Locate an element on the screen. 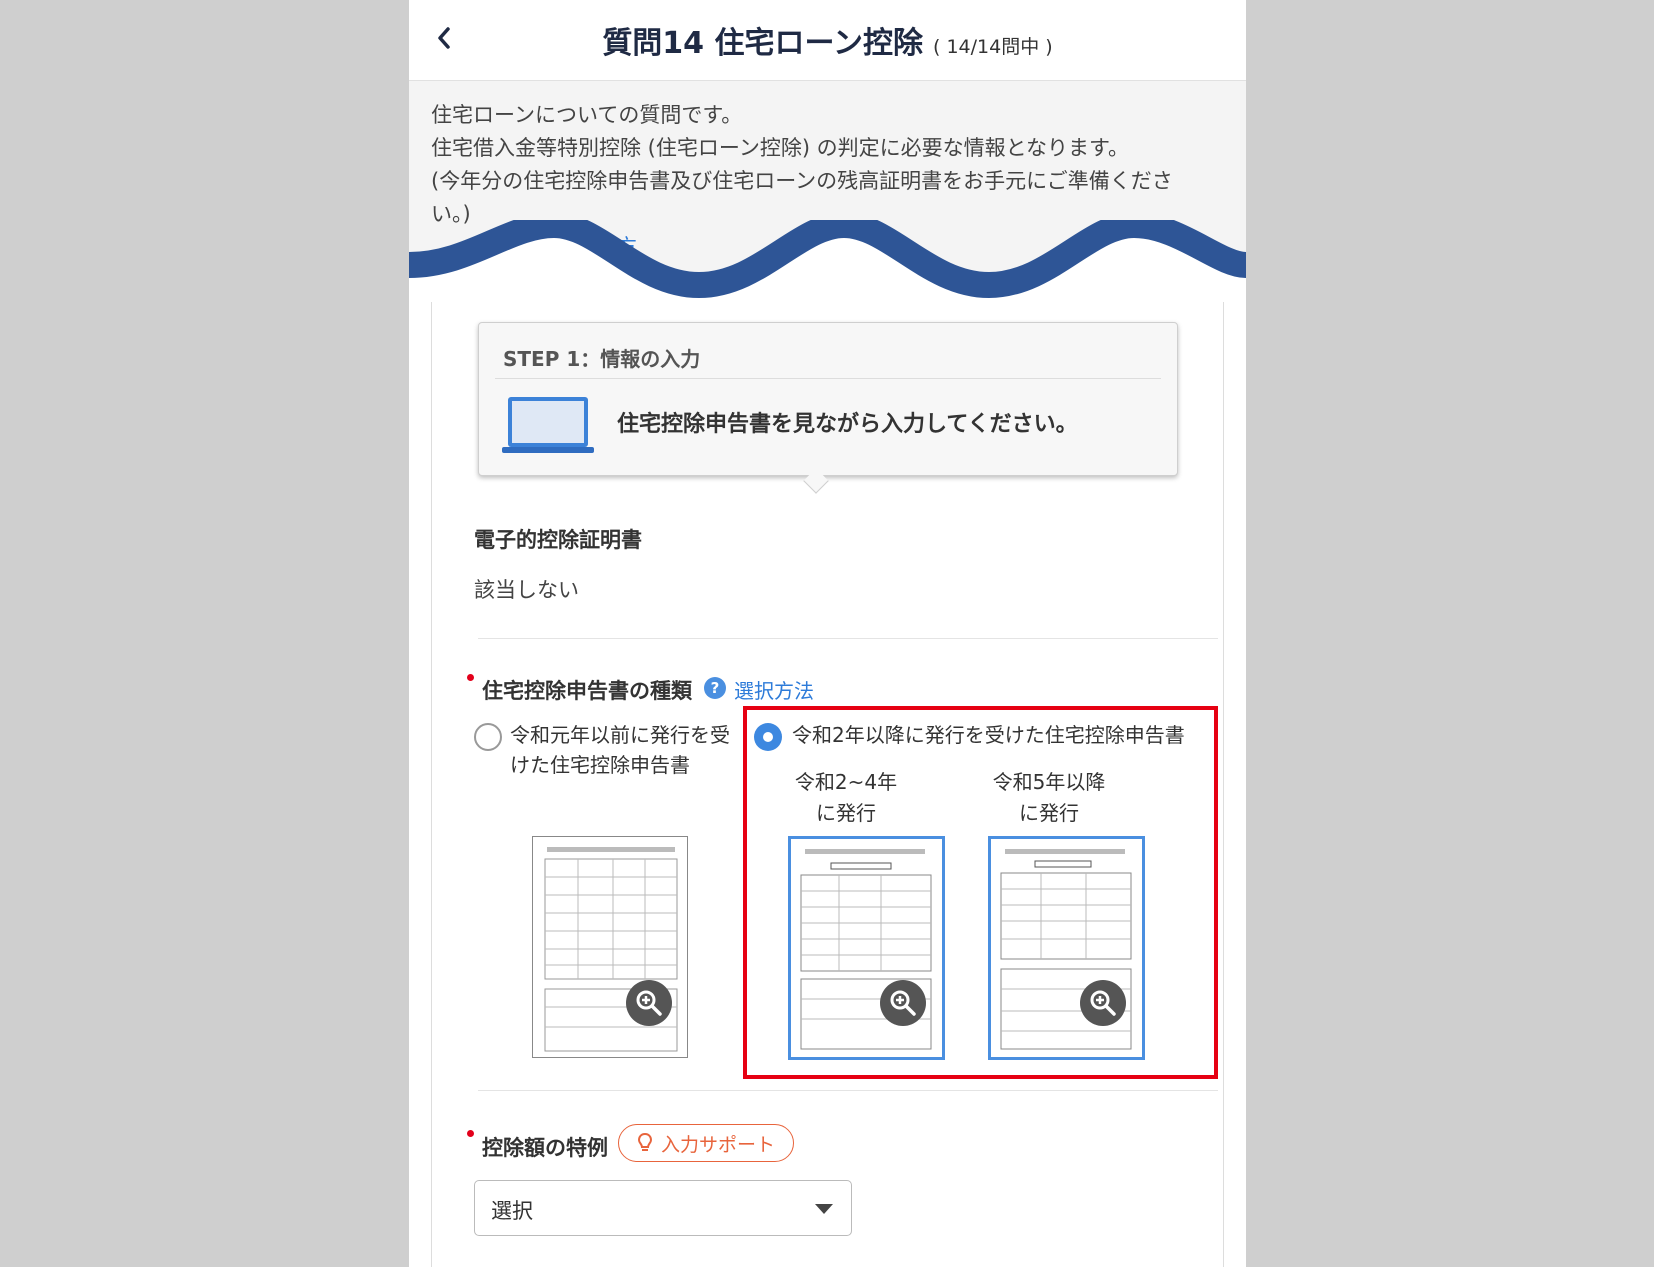 The image size is (1654, 1267). laptop-icon is located at coordinates (548, 425).